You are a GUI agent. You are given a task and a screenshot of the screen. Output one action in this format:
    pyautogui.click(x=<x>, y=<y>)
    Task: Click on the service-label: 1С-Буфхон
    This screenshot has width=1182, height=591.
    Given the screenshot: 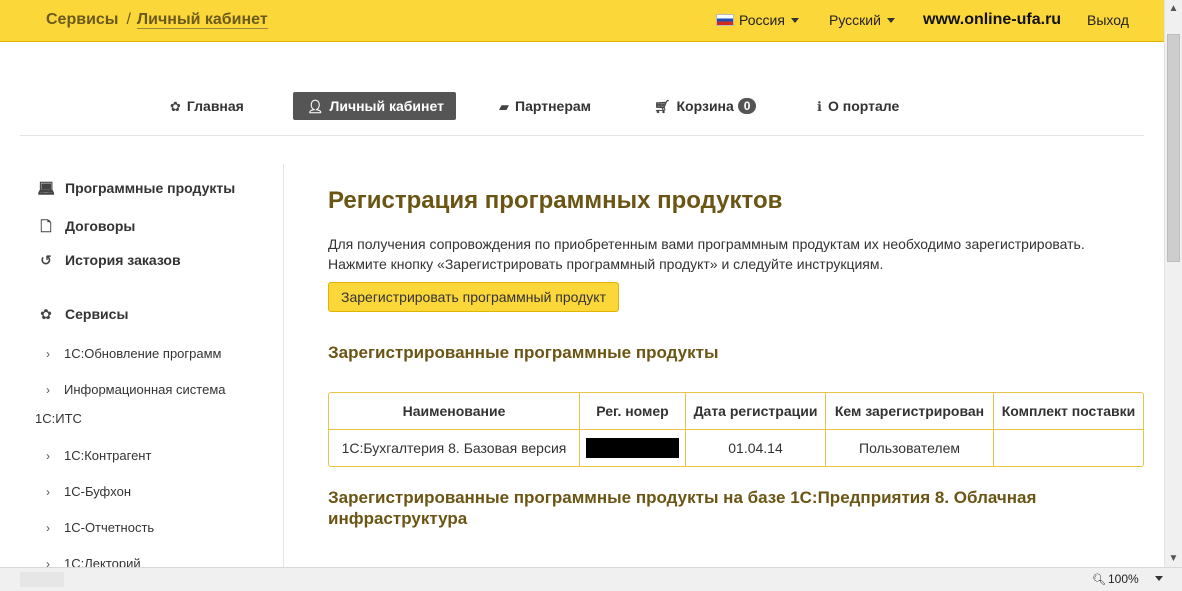 What is the action you would take?
    pyautogui.click(x=98, y=491)
    